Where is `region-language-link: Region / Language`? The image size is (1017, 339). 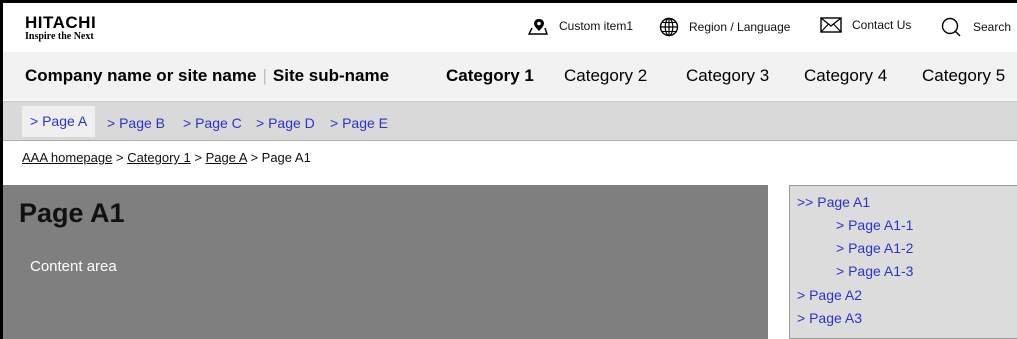
region-language-link: Region / Language is located at coordinates (724, 27).